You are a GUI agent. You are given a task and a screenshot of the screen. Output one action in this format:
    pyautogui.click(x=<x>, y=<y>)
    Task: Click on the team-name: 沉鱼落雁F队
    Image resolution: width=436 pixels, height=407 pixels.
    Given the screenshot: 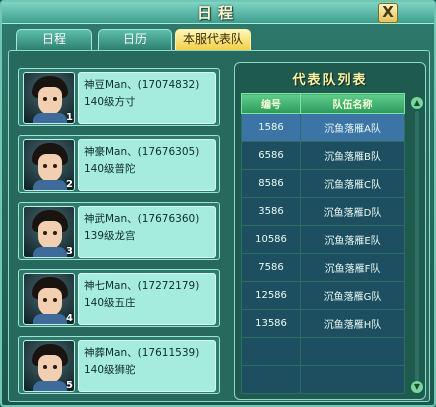 What is the action you would take?
    pyautogui.click(x=352, y=267)
    